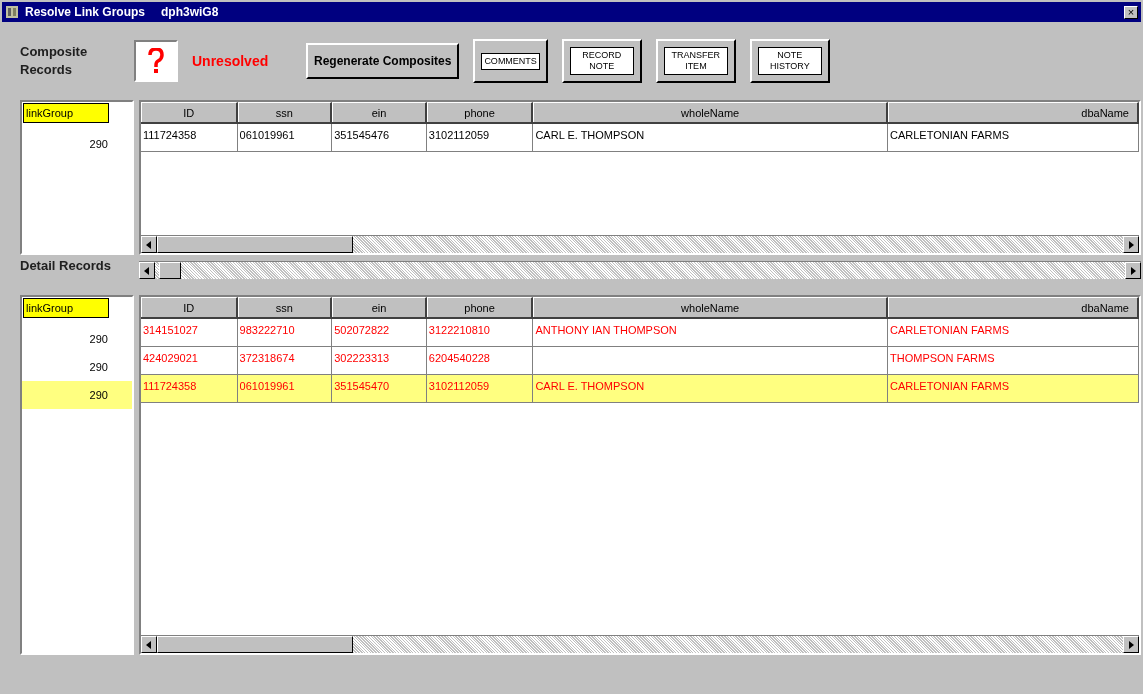  I want to click on table-cell: THOMPSON FARMS, so click(1013, 360).